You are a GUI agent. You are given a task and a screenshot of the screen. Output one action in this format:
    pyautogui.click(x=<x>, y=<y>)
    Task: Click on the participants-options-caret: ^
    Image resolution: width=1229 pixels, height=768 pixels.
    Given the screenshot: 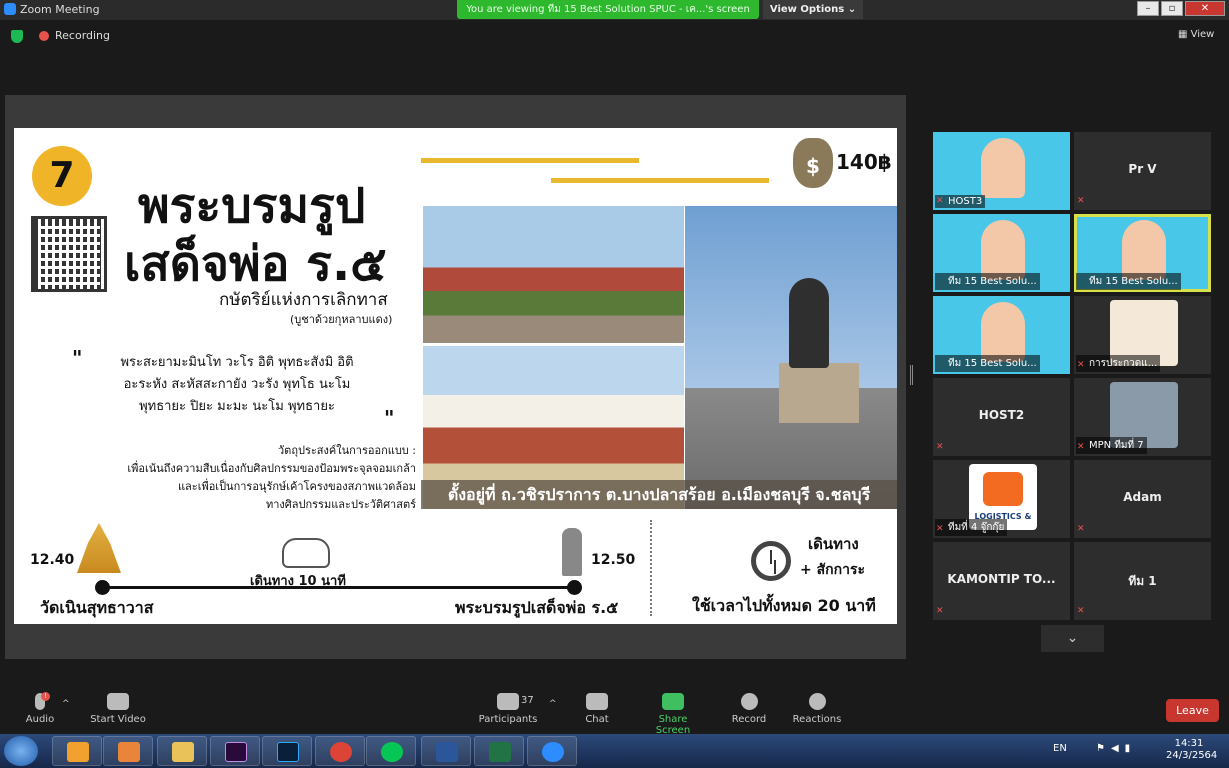 What is the action you would take?
    pyautogui.click(x=553, y=704)
    